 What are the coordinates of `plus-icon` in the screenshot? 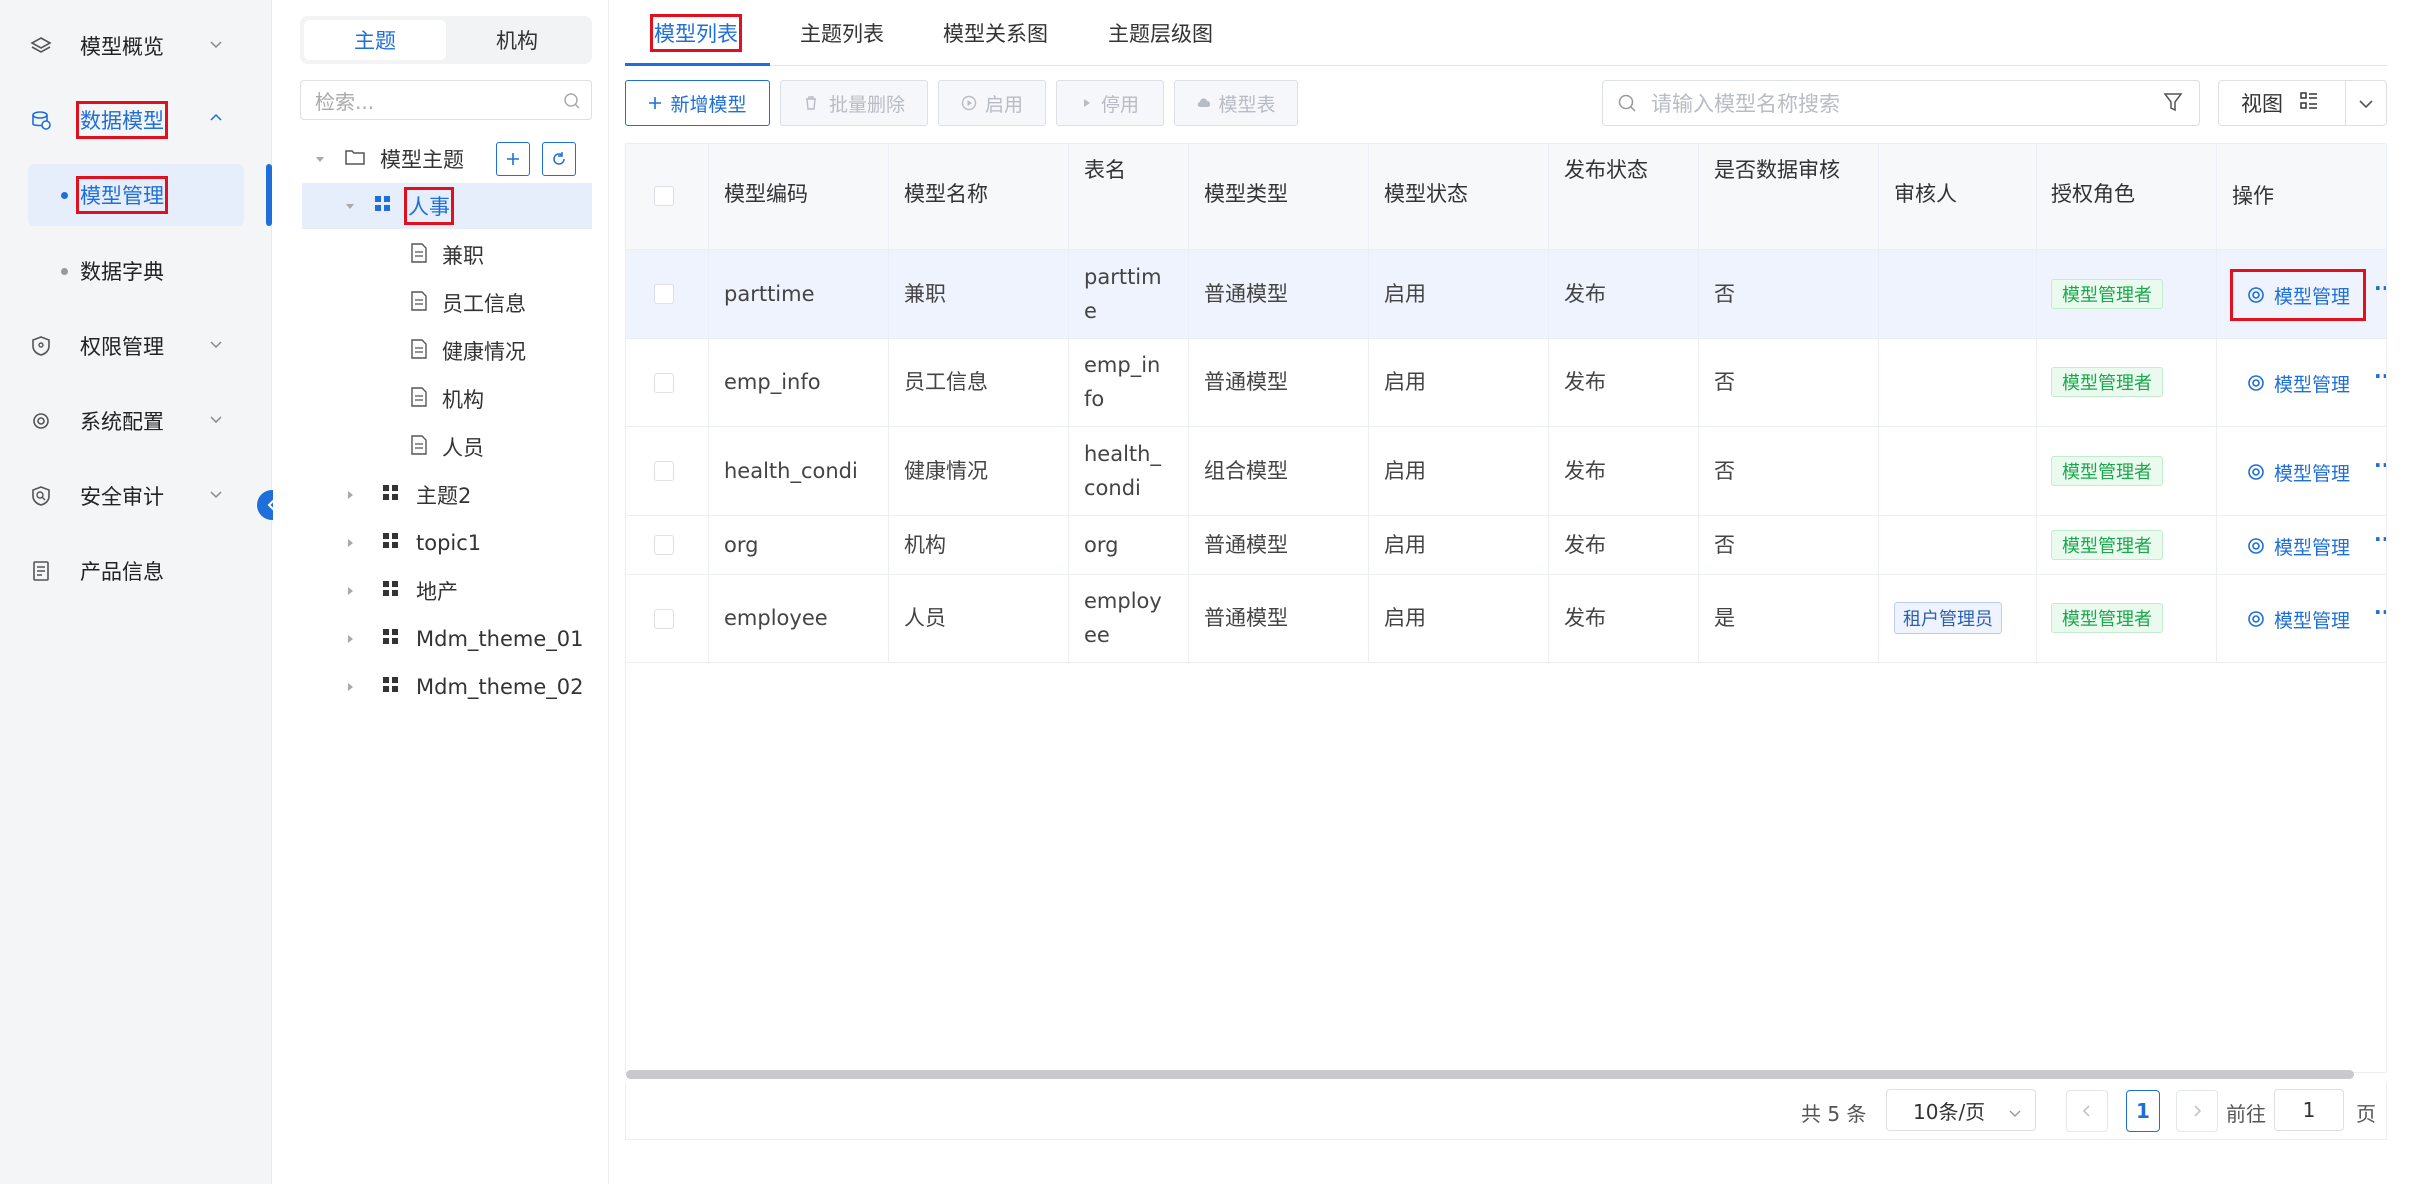 It's located at (513, 159).